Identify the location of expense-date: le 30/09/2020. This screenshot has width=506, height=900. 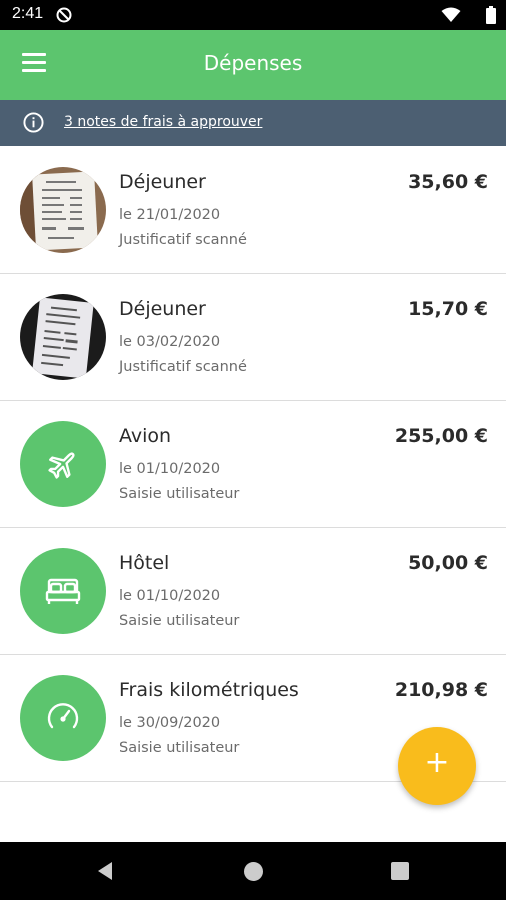
(170, 723).